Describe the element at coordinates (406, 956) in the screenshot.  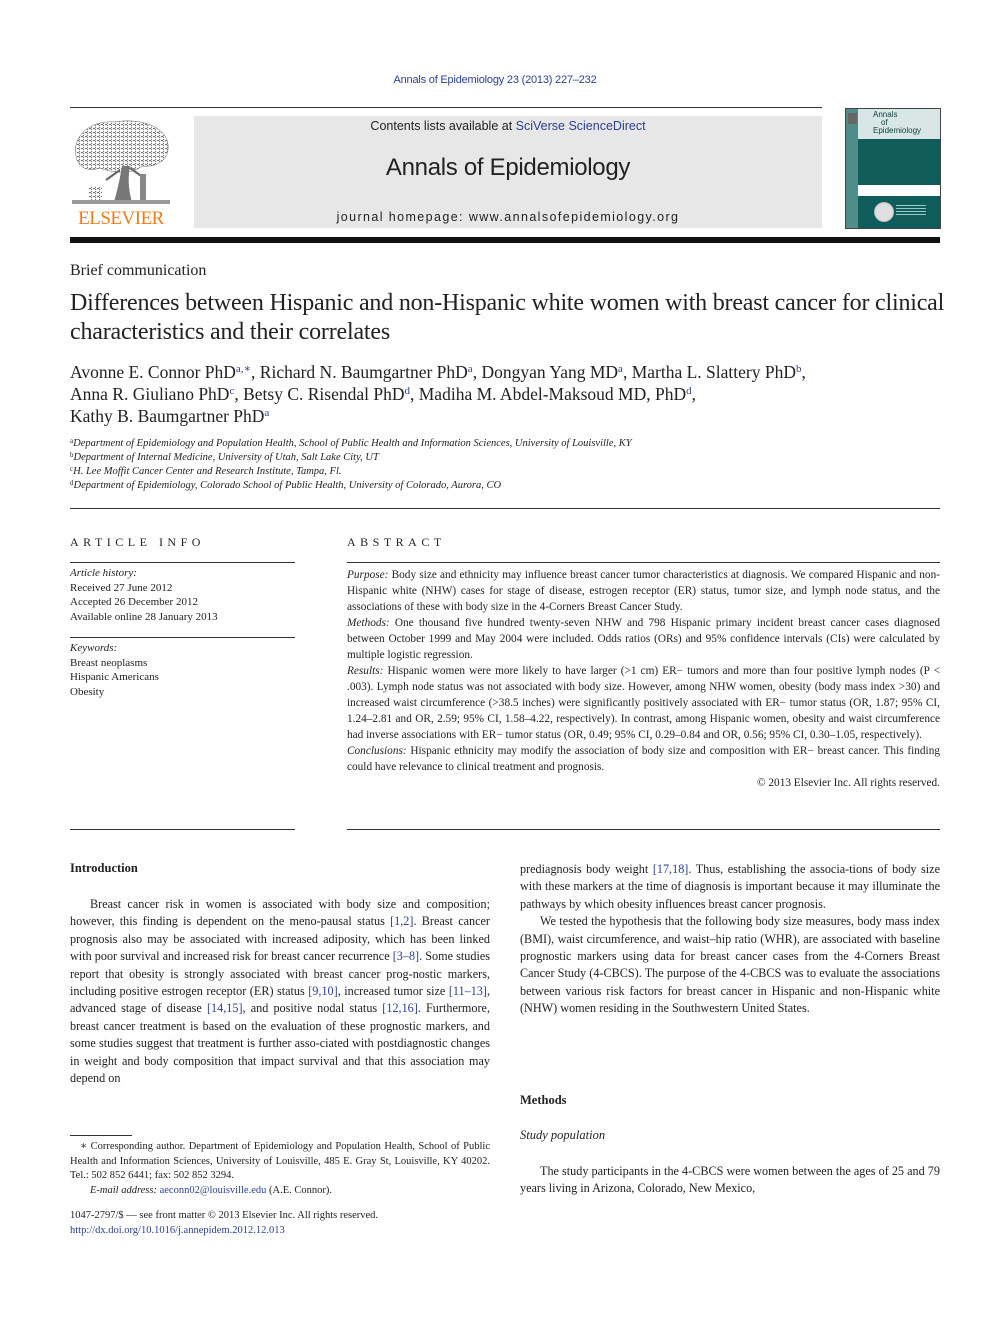
I see `citation-link: [3–8]` at that location.